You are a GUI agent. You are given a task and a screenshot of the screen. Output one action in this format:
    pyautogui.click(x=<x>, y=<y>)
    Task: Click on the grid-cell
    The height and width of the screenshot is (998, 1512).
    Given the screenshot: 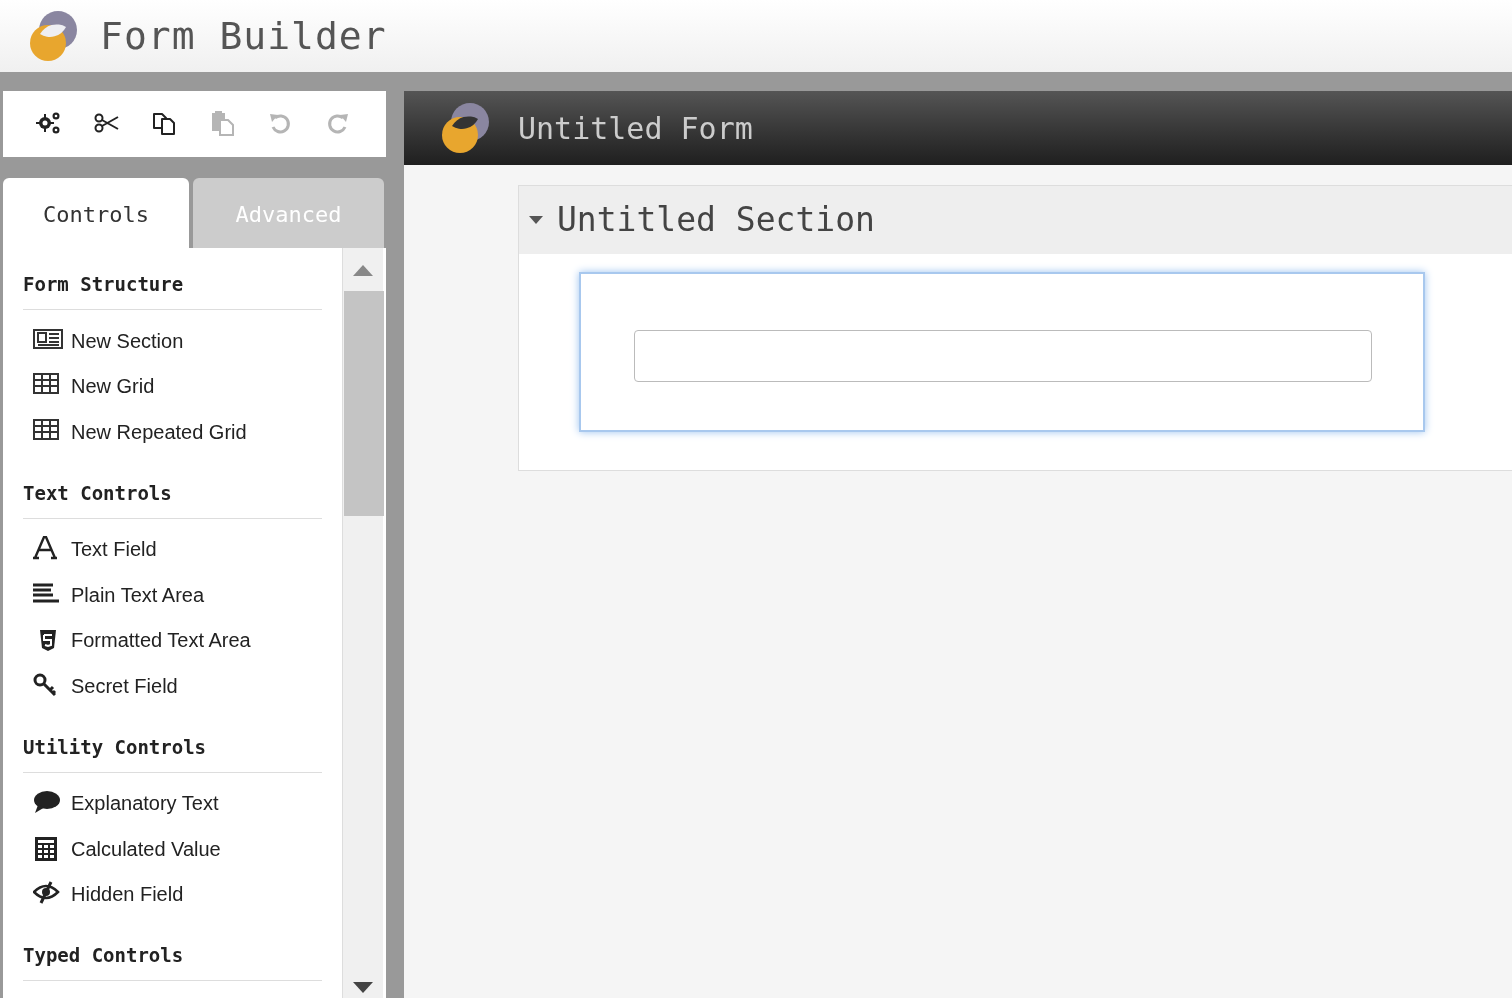 What is the action you would take?
    pyautogui.click(x=1002, y=352)
    